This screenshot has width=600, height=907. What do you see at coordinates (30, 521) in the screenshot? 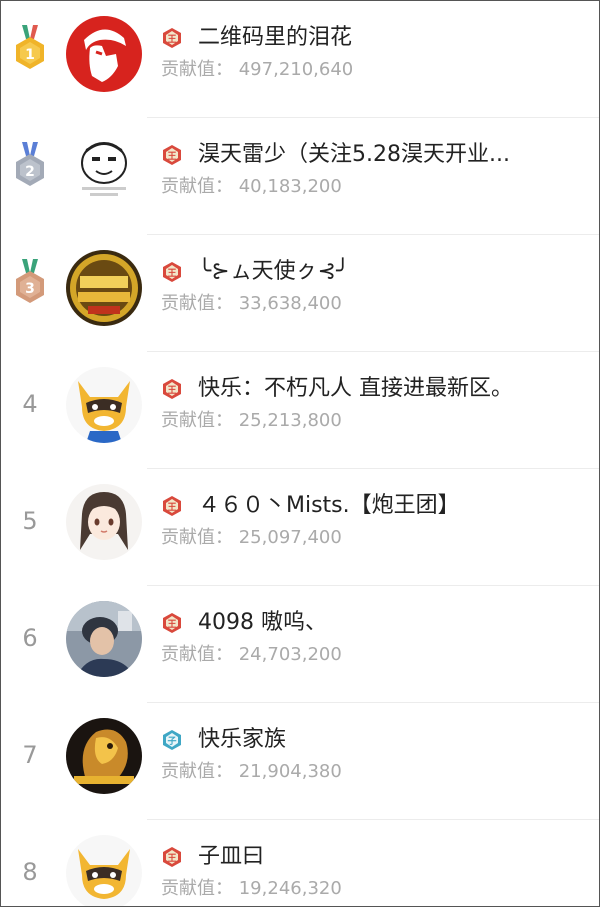
I see `rank-number: 5` at bounding box center [30, 521].